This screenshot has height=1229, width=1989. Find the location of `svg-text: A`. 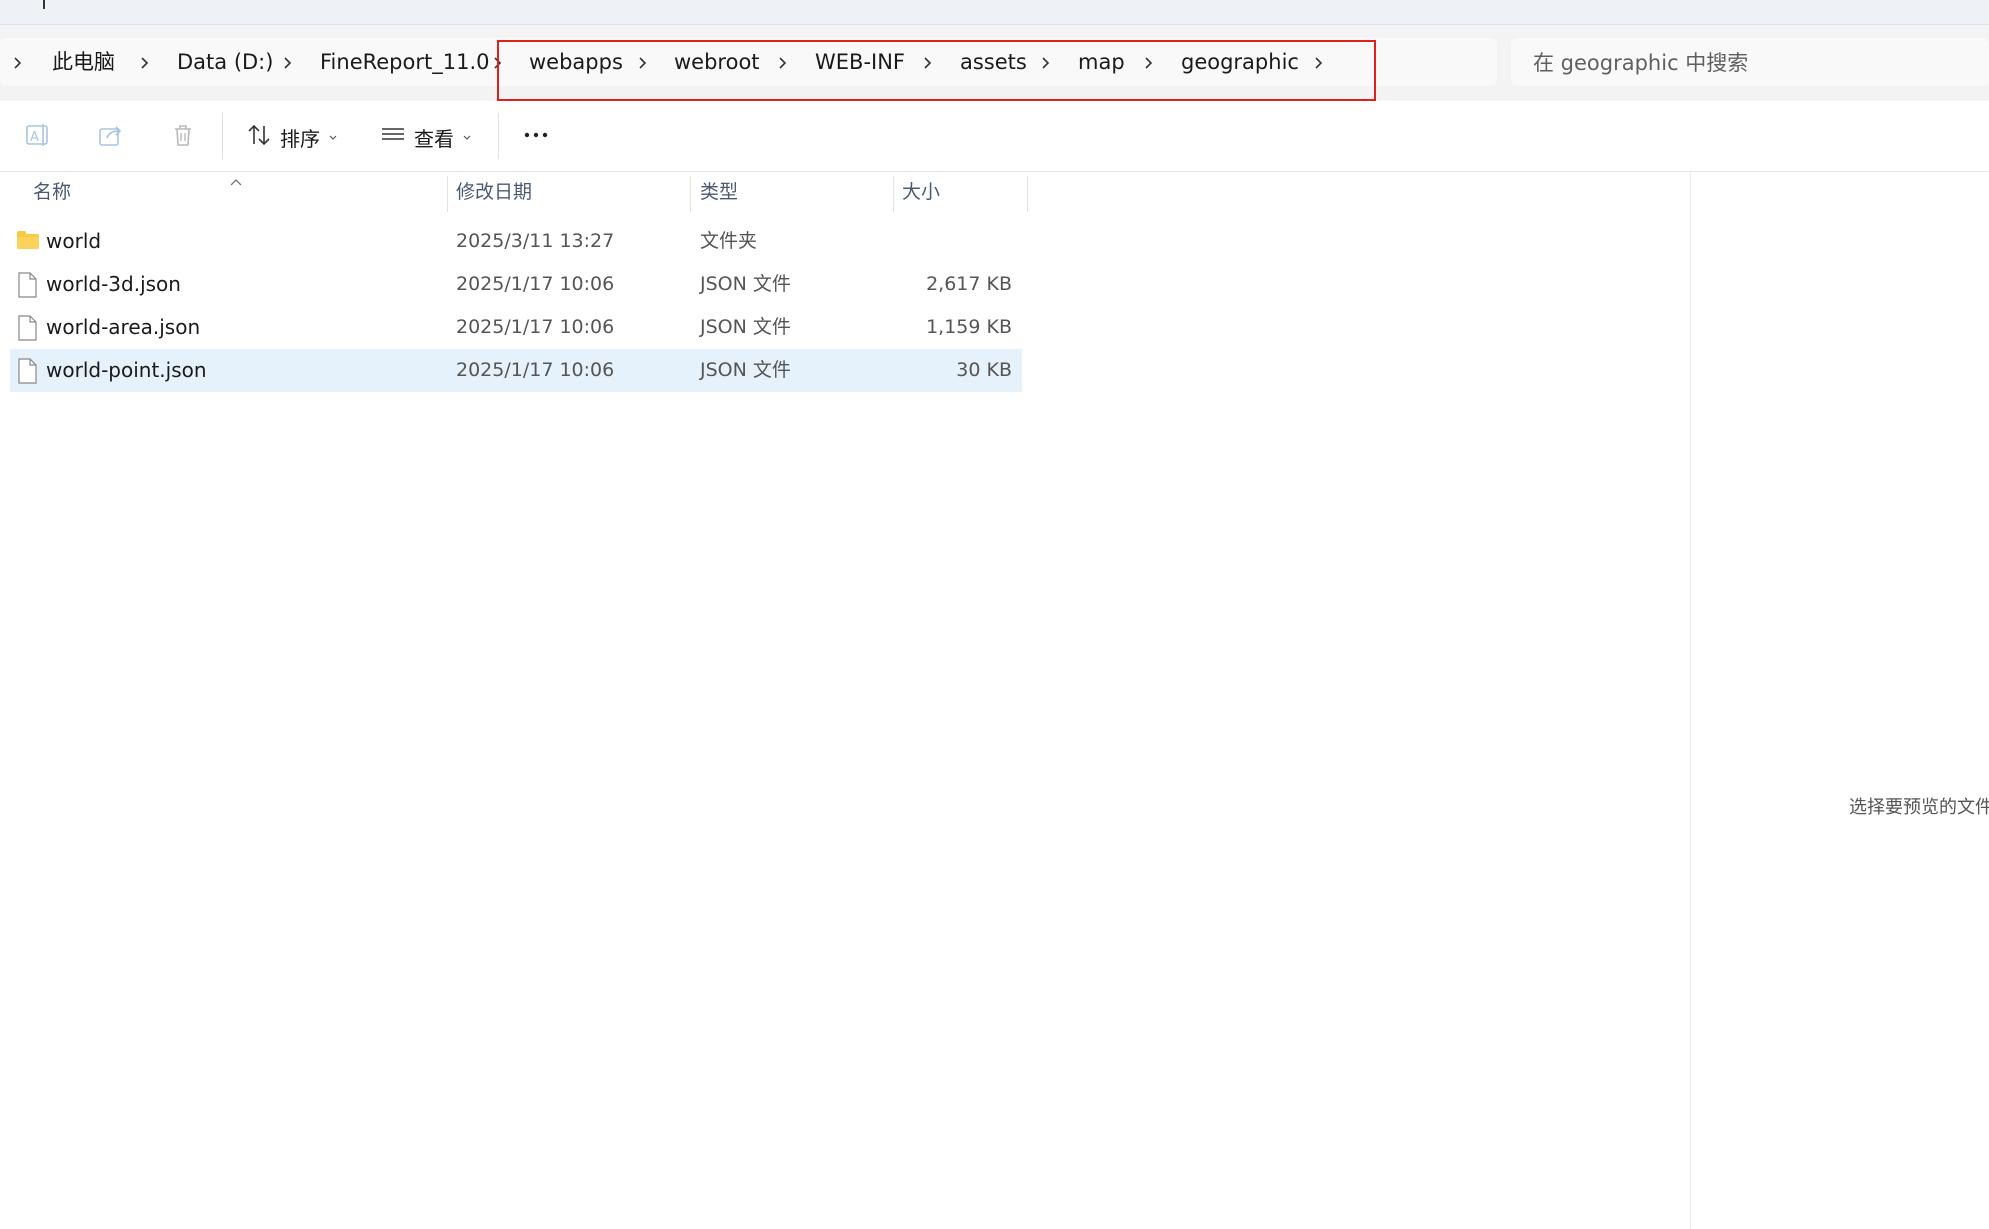

svg-text: A is located at coordinates (34, 137).